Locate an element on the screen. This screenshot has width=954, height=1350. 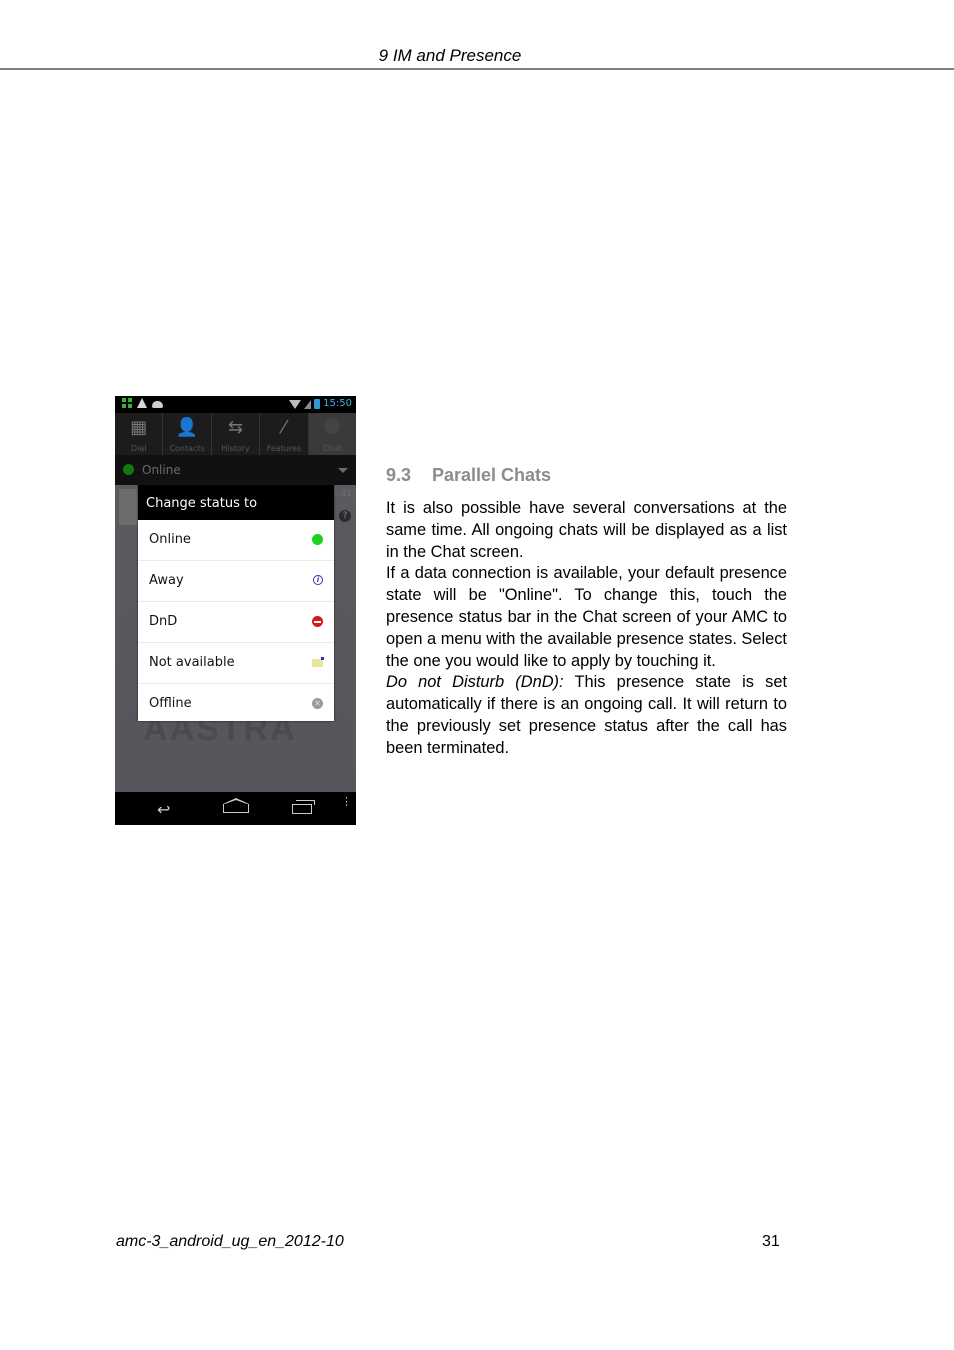
help-icon: ? is located at coordinates (345, 516).